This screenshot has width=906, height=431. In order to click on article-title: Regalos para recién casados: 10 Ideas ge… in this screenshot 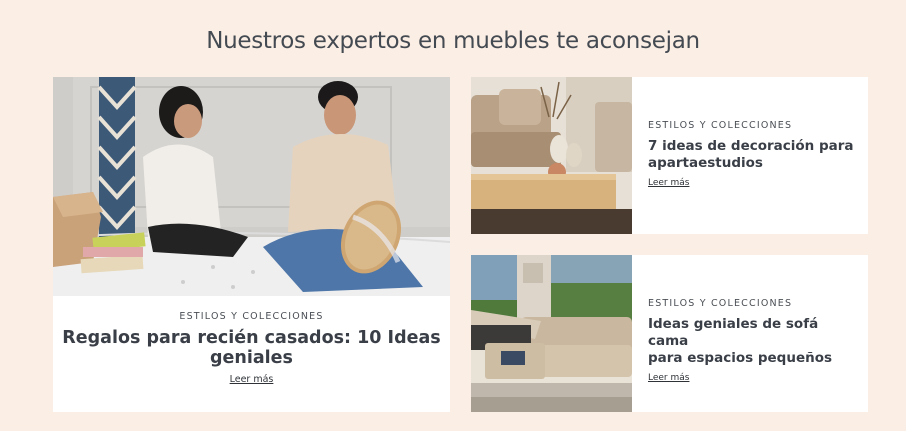, I will do `click(251, 348)`.